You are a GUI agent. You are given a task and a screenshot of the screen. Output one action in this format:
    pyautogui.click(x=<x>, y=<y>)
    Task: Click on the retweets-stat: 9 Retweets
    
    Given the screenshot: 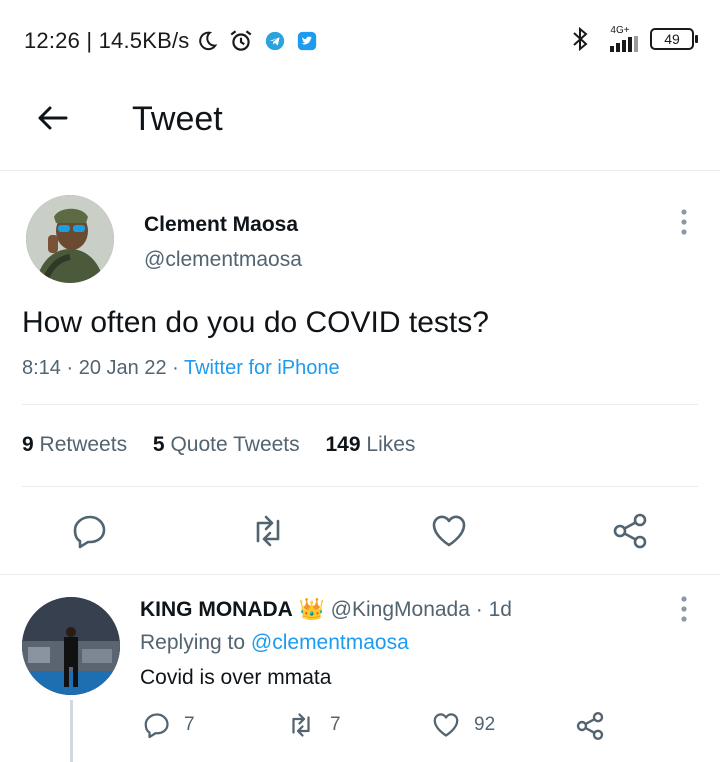 What is the action you would take?
    pyautogui.click(x=74, y=444)
    